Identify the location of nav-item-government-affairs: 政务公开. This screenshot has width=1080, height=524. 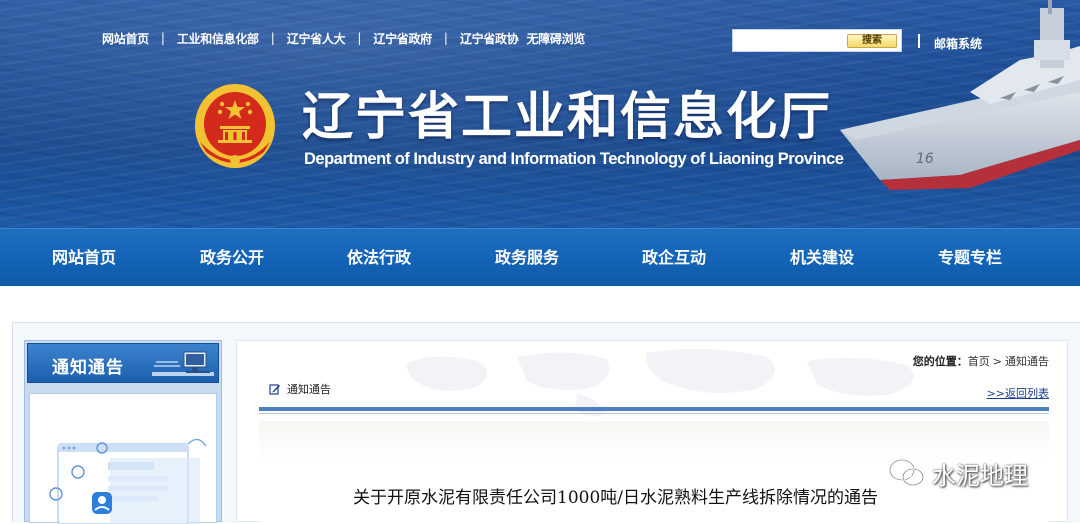
(232, 258).